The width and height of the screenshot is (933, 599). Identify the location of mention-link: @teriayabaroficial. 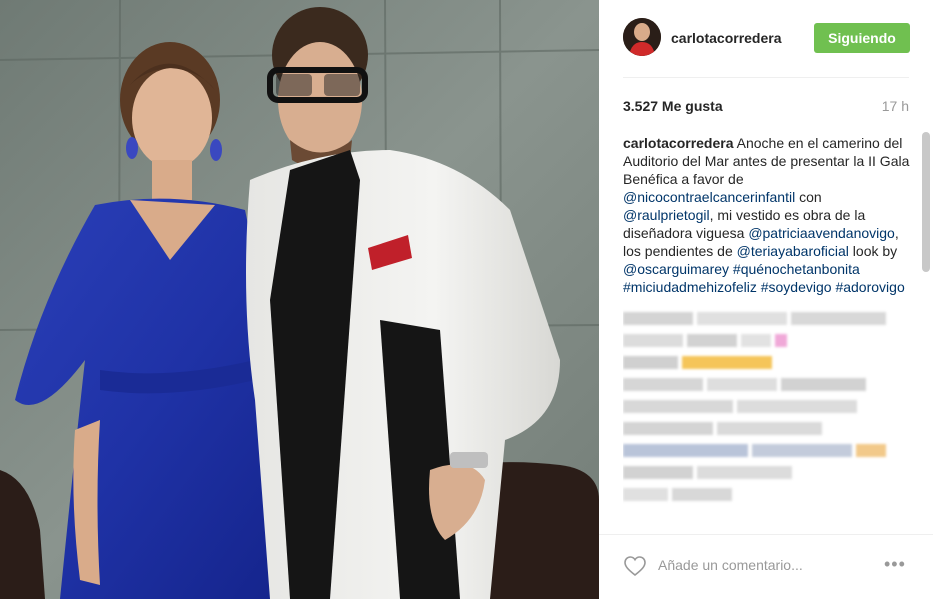
(793, 251).